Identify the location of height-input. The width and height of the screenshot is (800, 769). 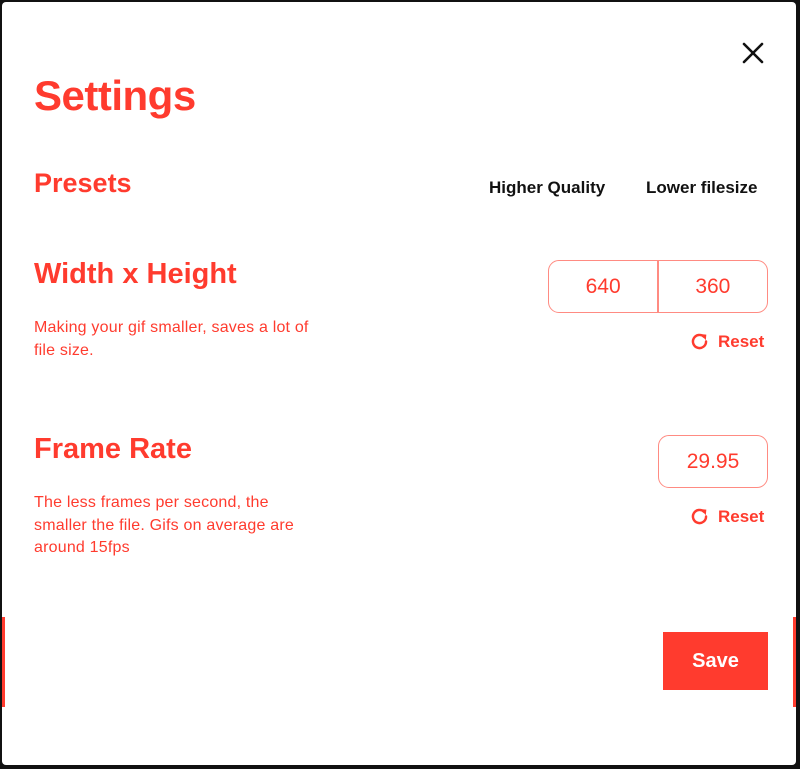
(712, 286).